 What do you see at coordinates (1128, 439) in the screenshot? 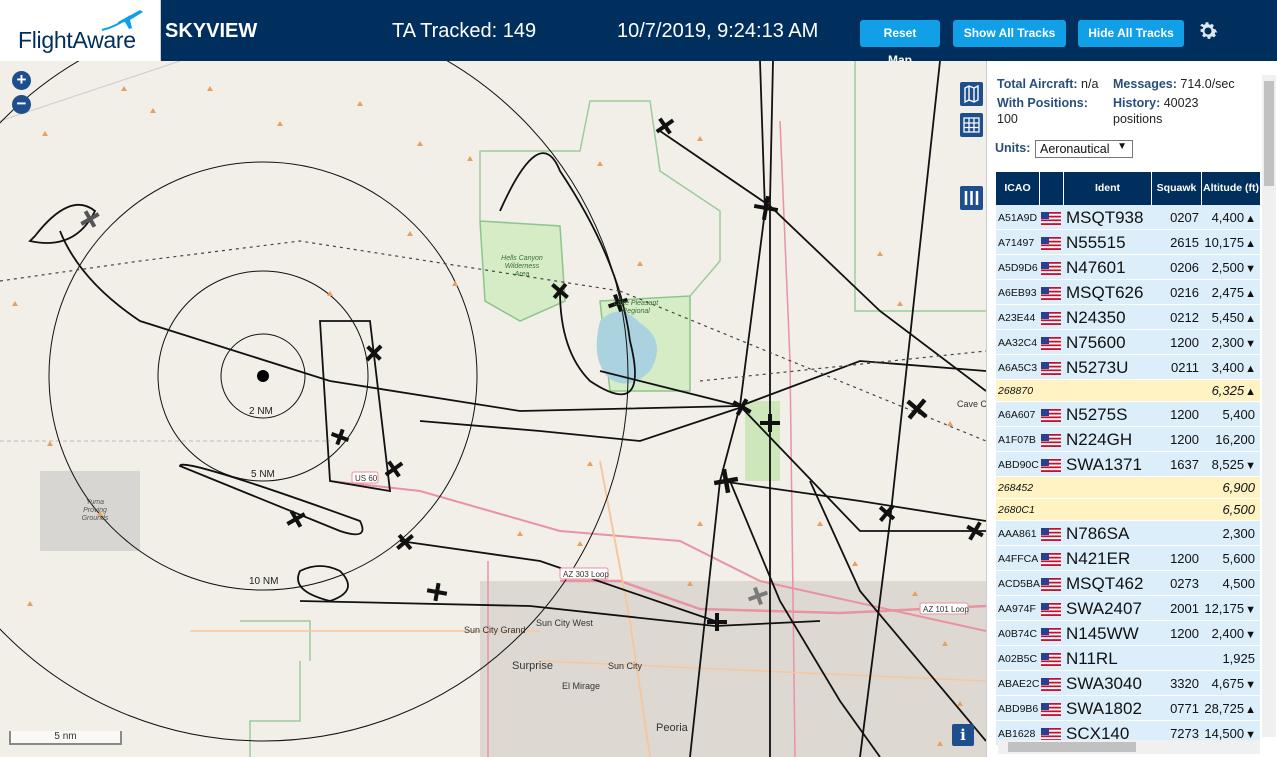
I see `table-row: A1F07B N224GH 1200 16,200` at bounding box center [1128, 439].